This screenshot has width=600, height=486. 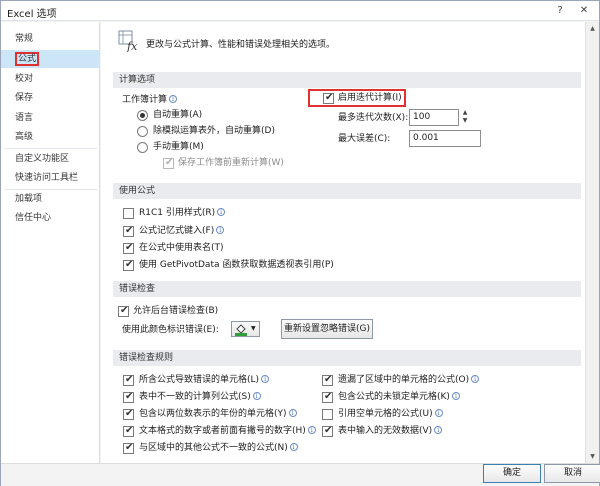 I want to click on close-button: ✕, so click(x=584, y=11).